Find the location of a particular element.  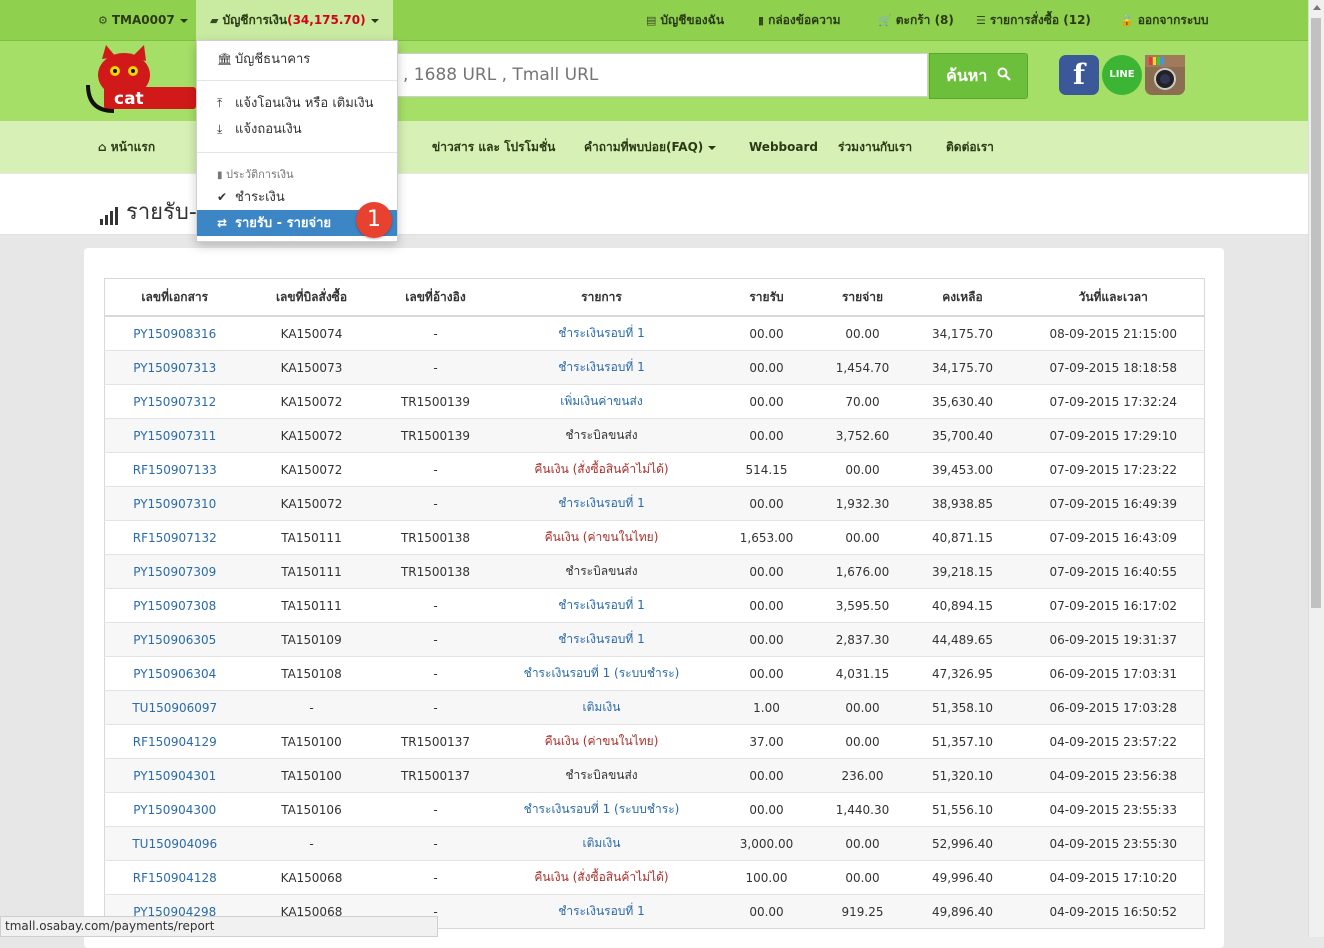

cell-doc-no: PY150904301 is located at coordinates (174, 775).